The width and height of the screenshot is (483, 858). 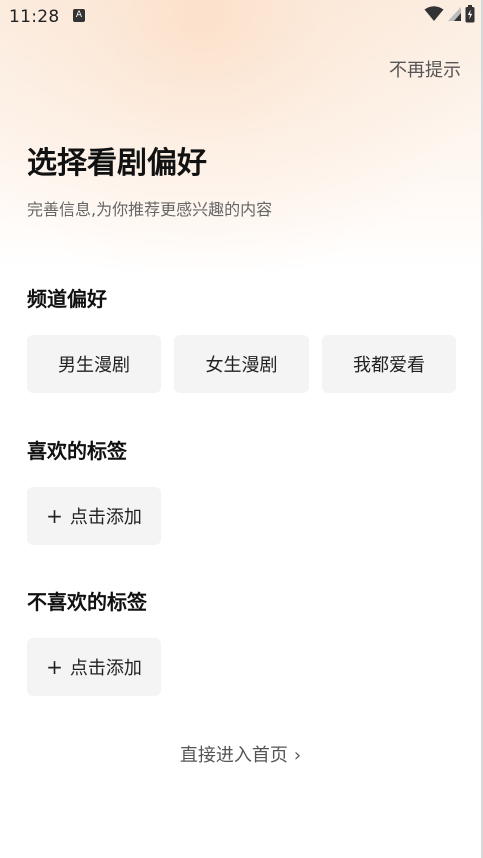 I want to click on enter-homepage-button: 直接进入首页 ›, so click(x=240, y=754).